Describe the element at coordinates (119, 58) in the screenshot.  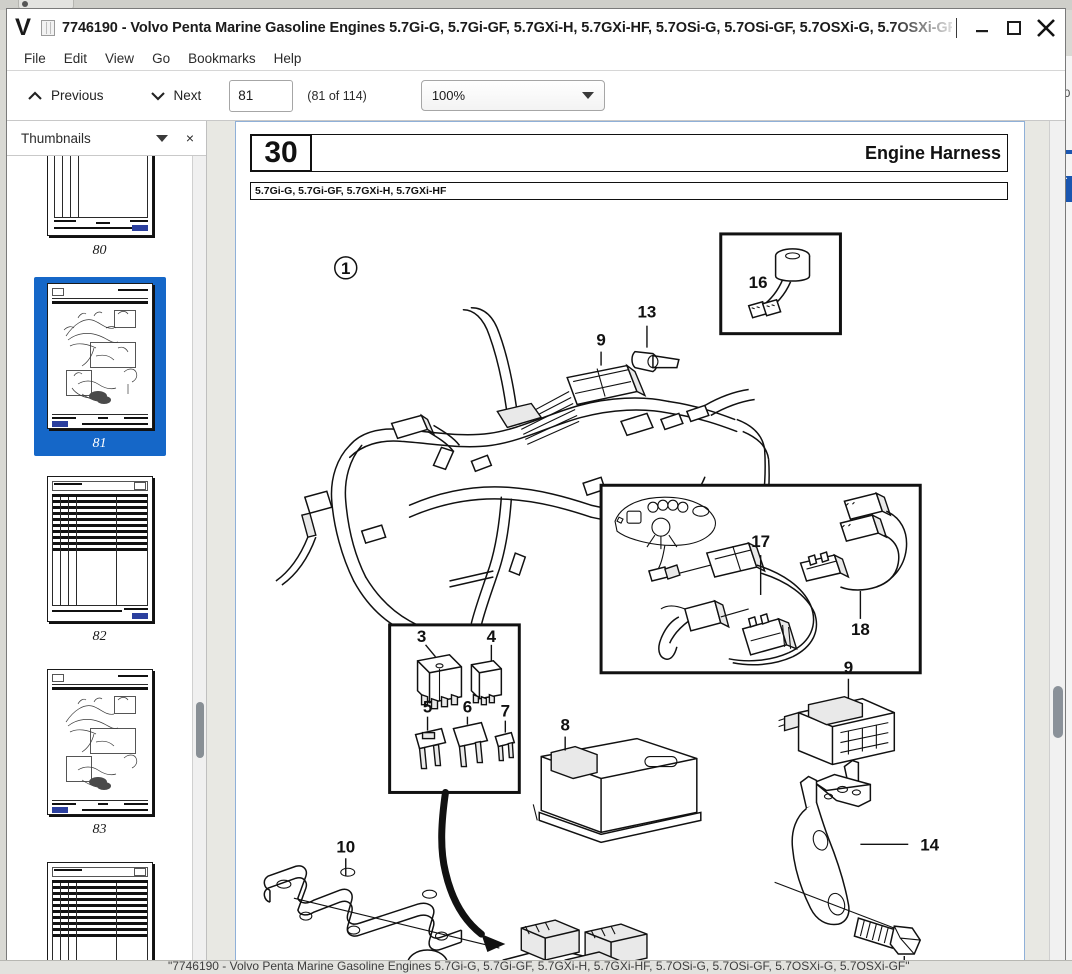
I see `menu-item-view: View` at that location.